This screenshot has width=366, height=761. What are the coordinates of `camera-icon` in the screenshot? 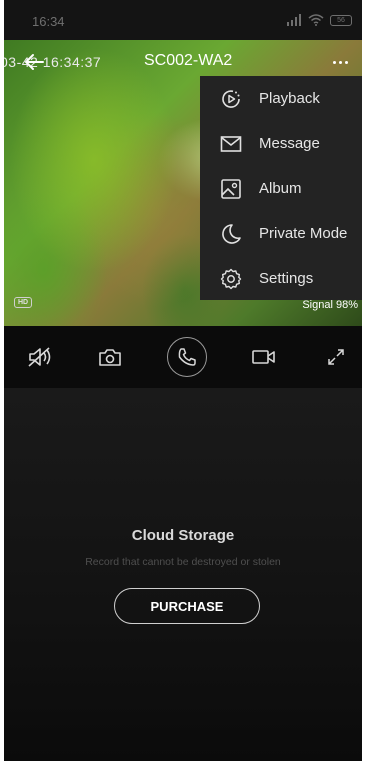 It's located at (110, 357).